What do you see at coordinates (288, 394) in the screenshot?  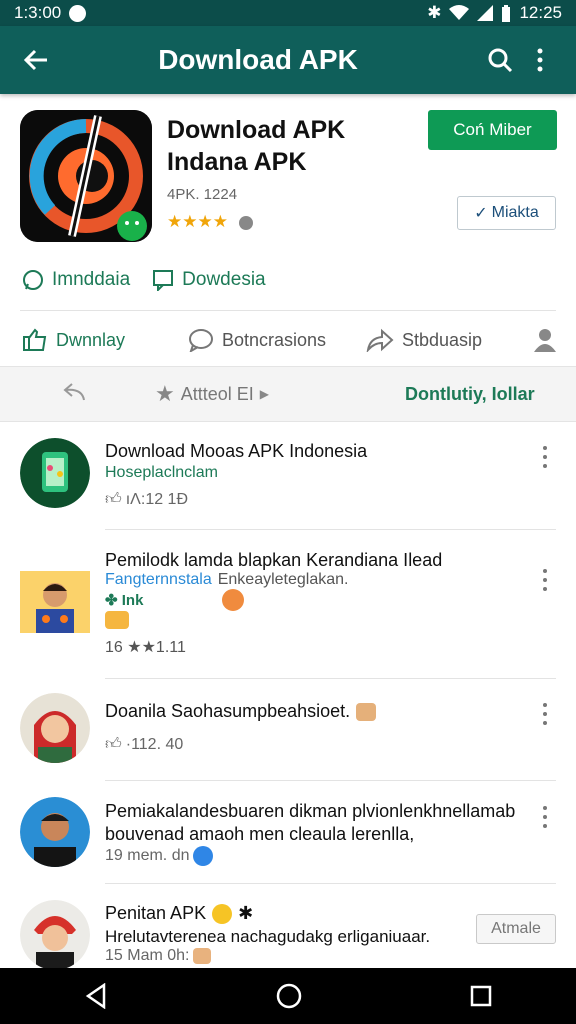 I see `filter-bar: ★ Attteol EI ▶ Dontlutiy, Iollar` at bounding box center [288, 394].